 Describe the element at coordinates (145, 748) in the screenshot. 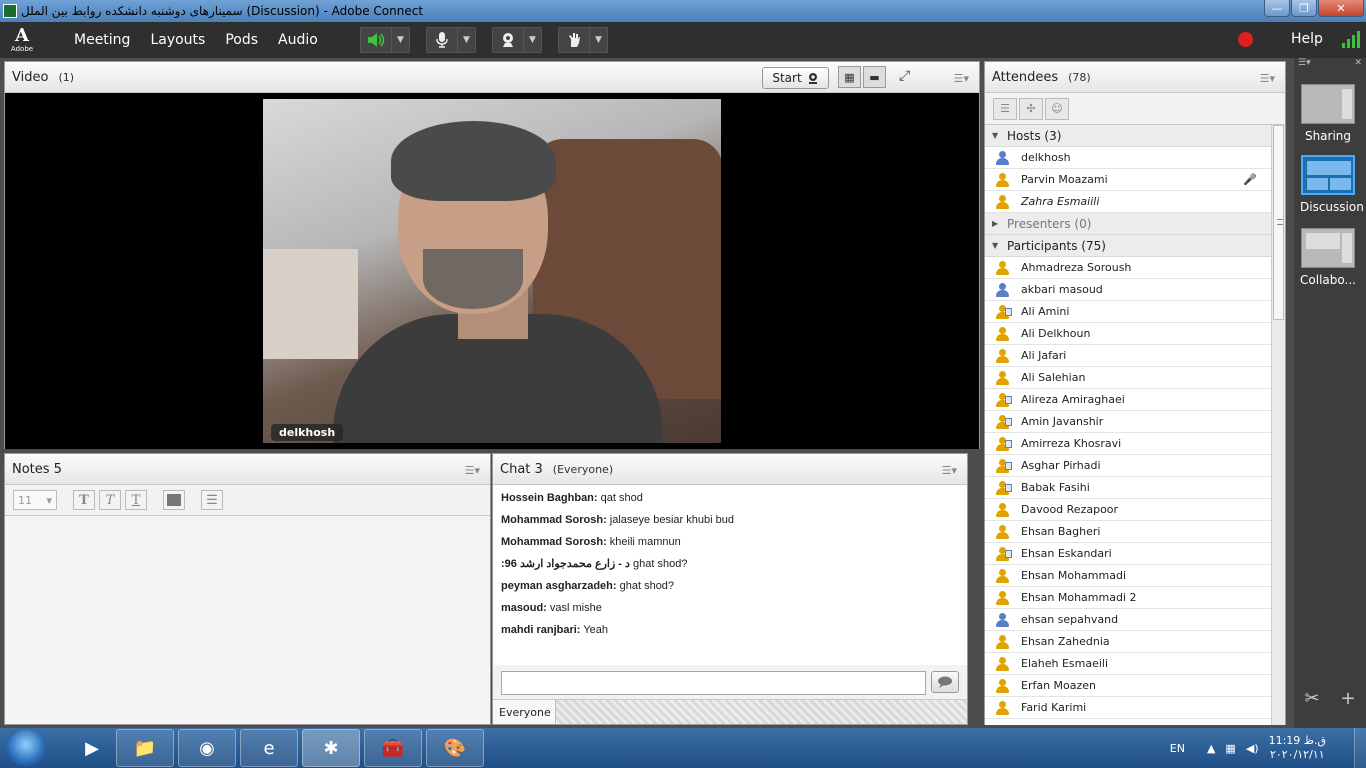

I see `file-explorer-icon: 📁` at that location.